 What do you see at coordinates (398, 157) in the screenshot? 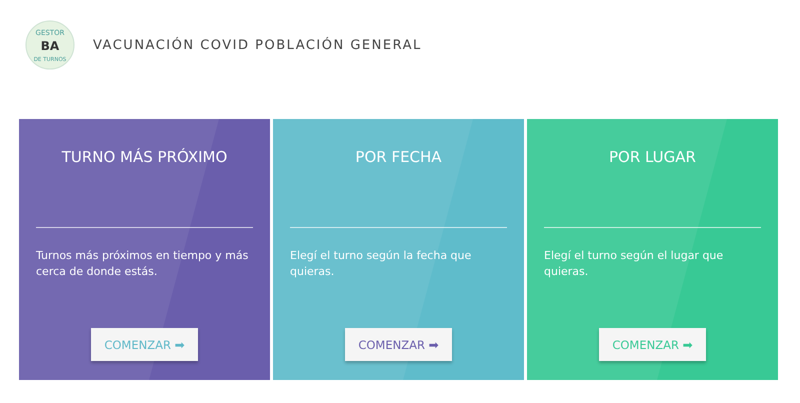
I see `card-title: POR FECHA` at bounding box center [398, 157].